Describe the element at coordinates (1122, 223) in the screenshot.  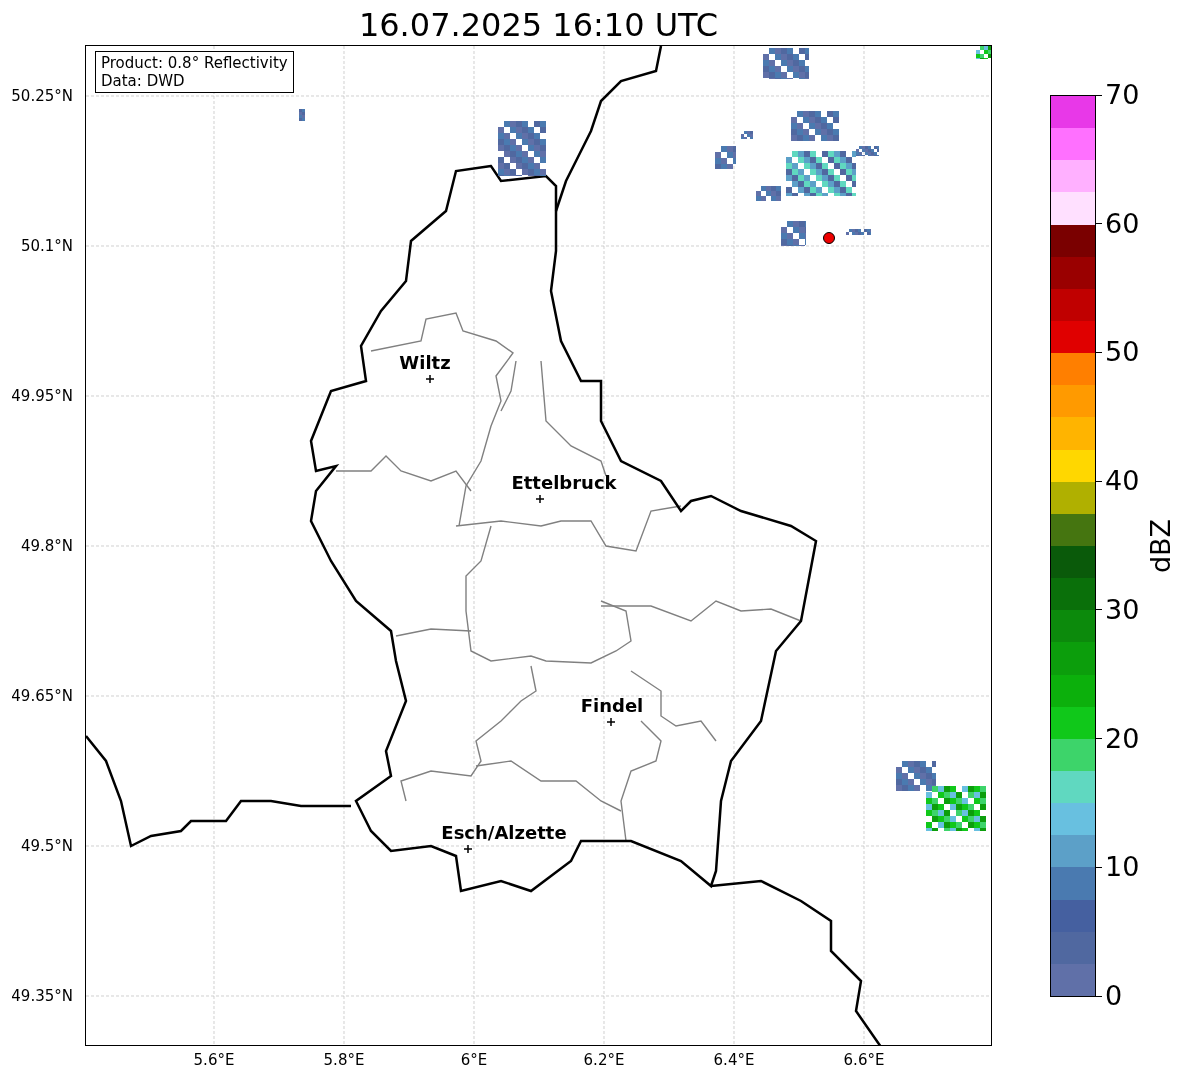
I see `scale-label: 60` at that location.